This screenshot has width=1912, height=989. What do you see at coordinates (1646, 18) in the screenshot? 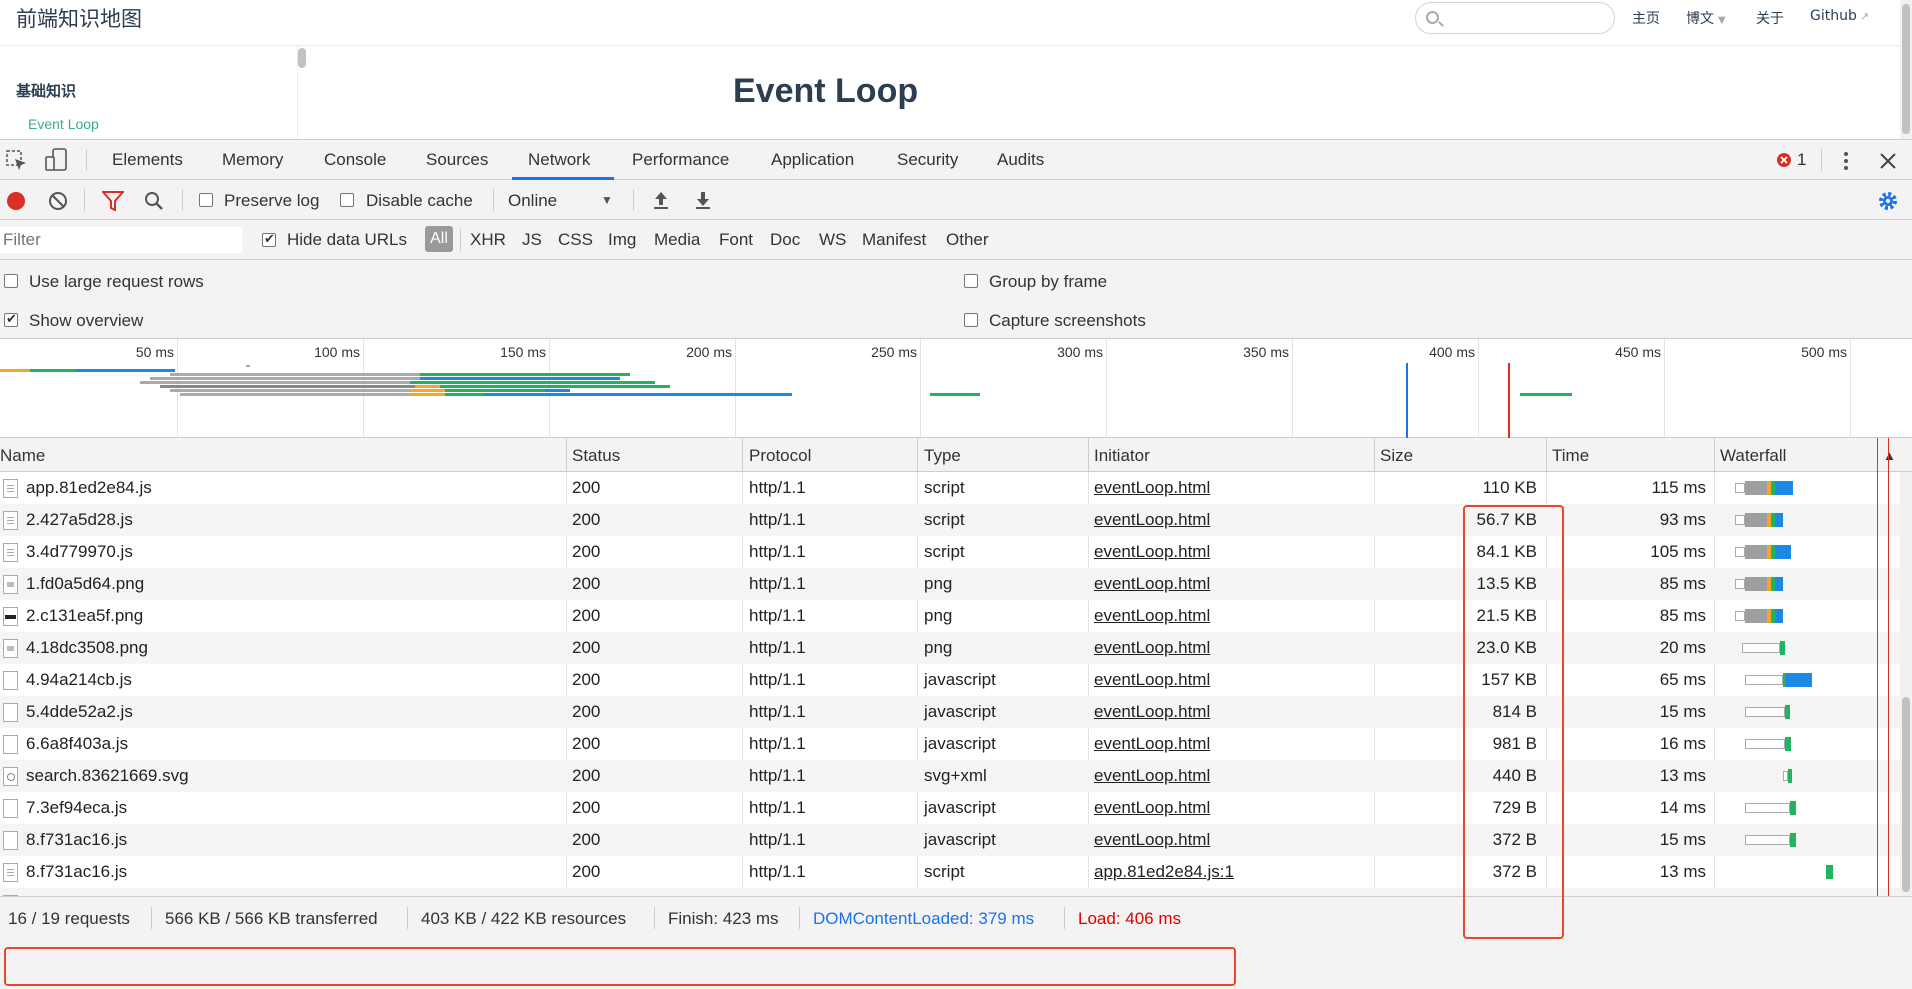
I see `nav-home: 主页` at bounding box center [1646, 18].